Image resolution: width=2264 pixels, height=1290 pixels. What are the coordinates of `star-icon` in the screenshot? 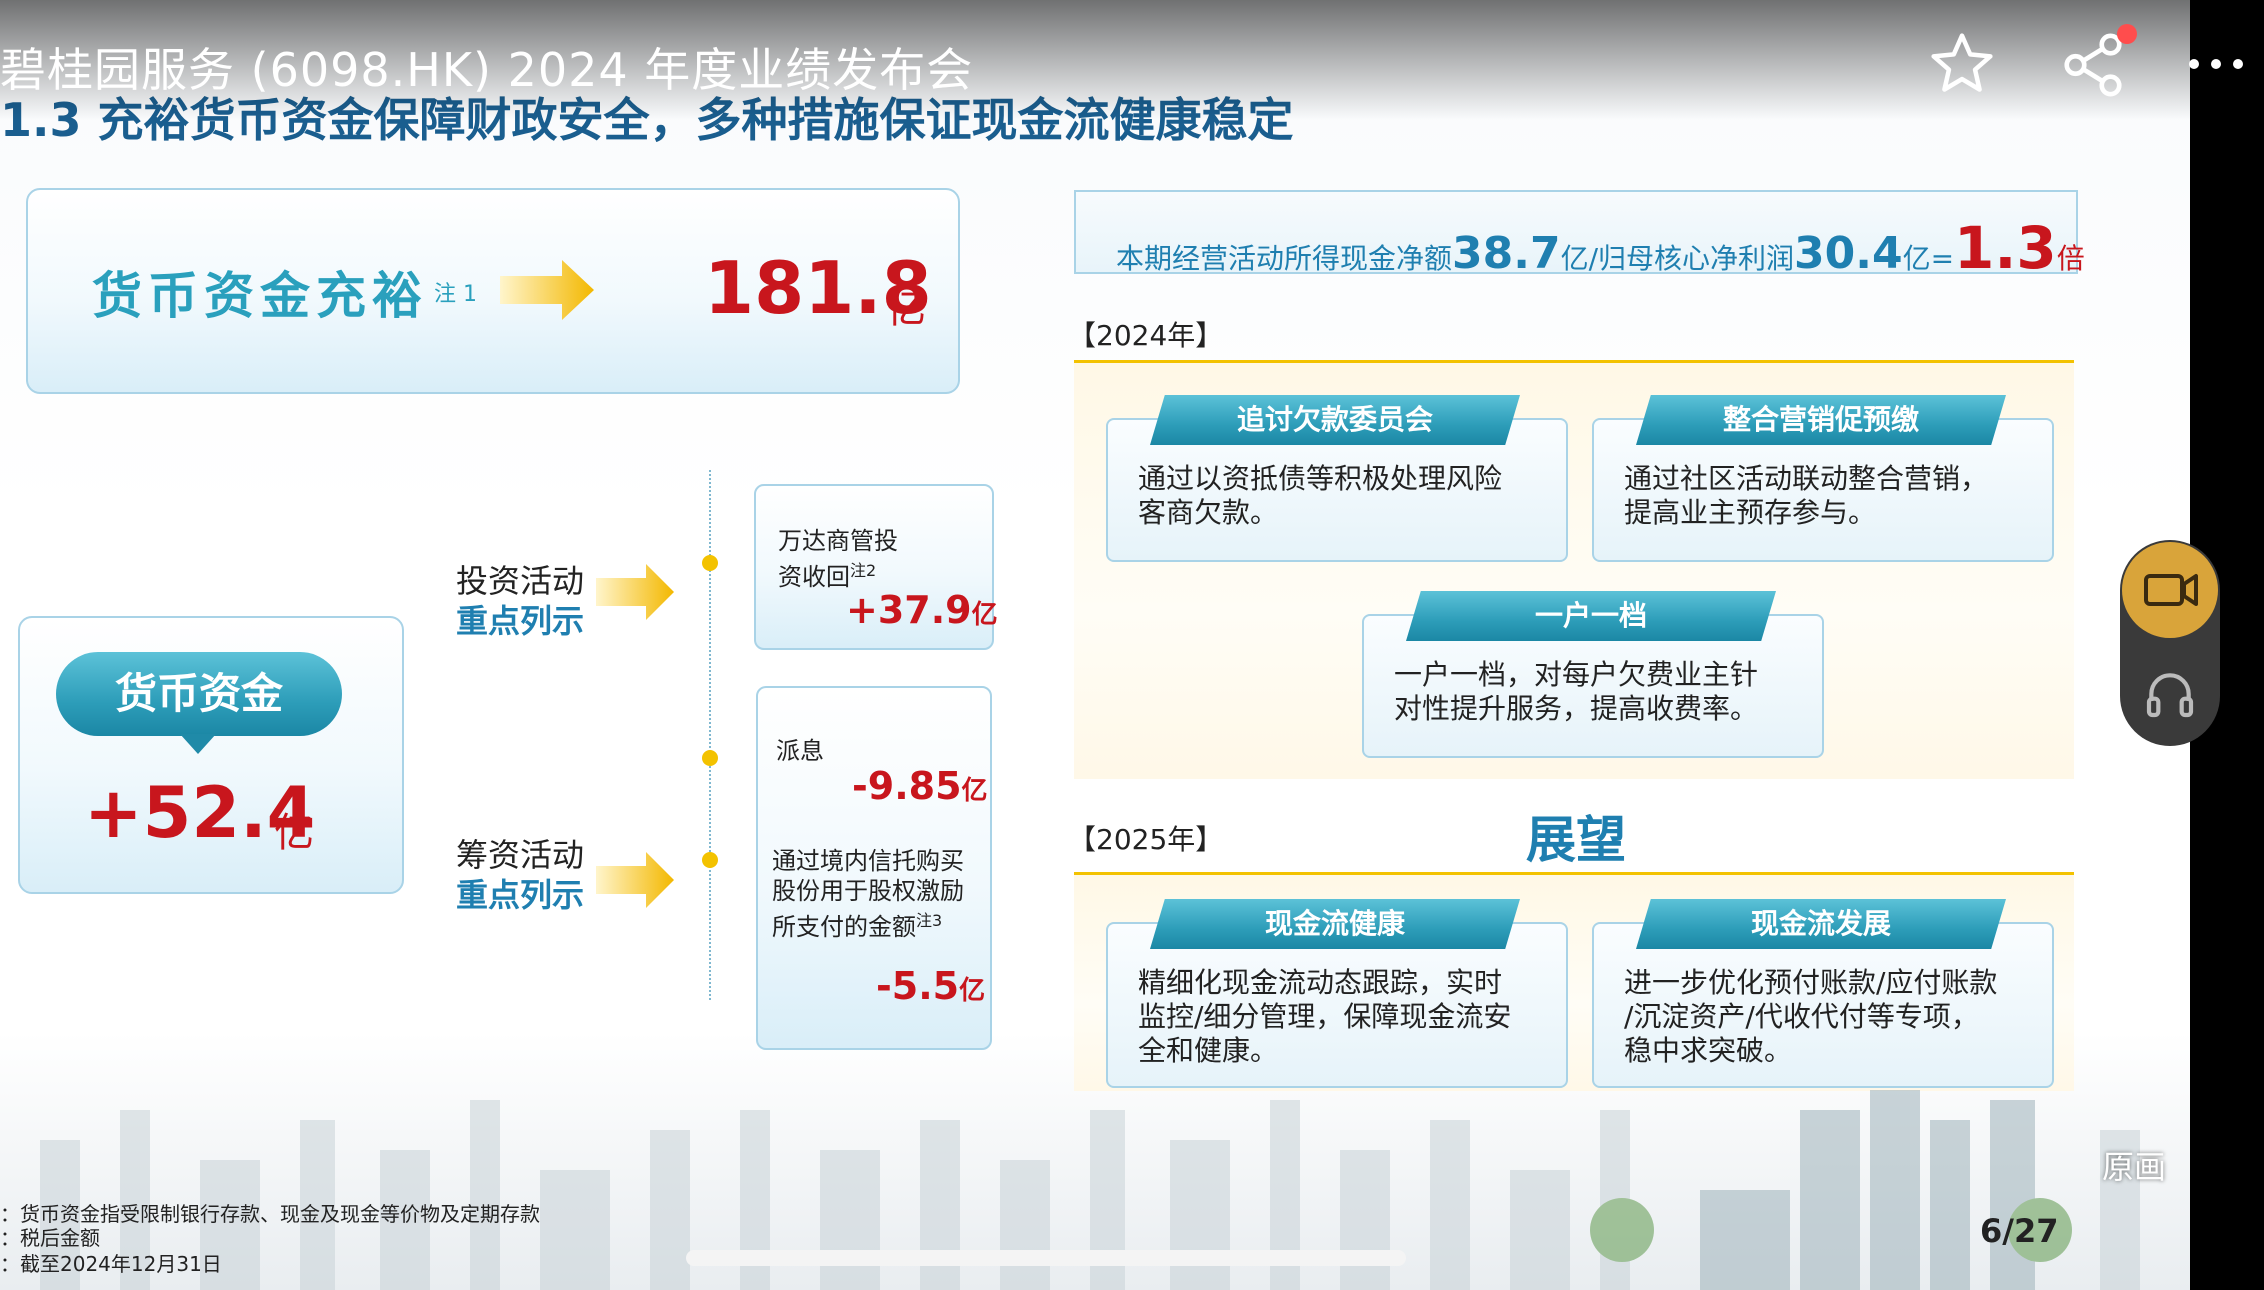 It's located at (1962, 64).